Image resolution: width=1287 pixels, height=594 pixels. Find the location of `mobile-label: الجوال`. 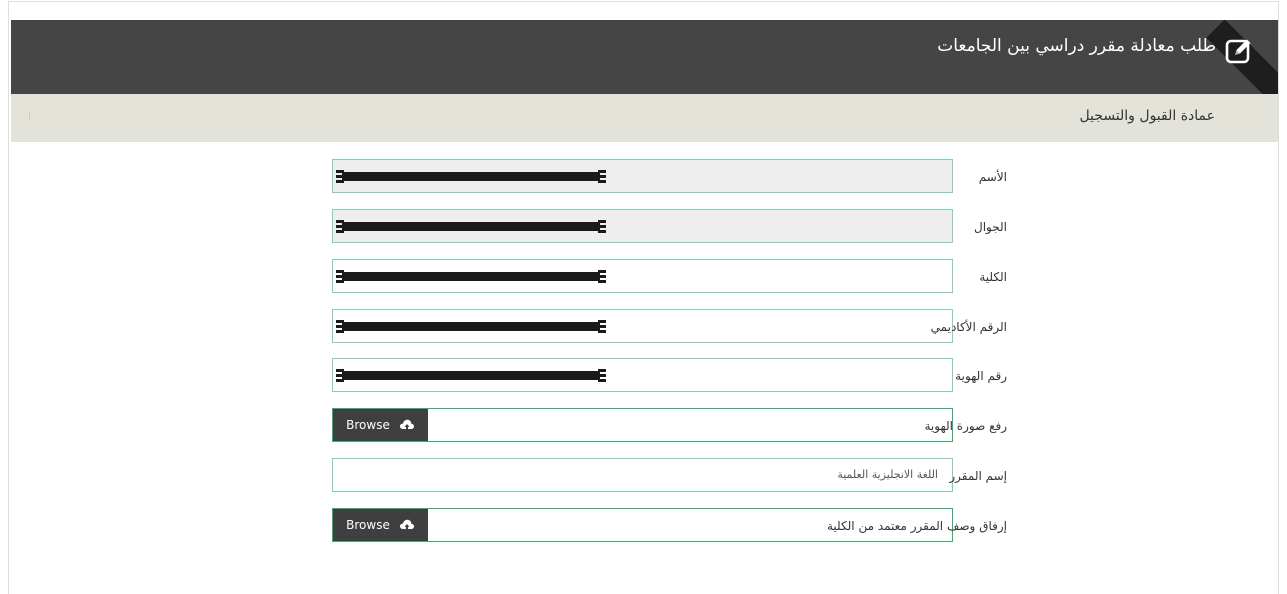

mobile-label: الجوال is located at coordinates (990, 227).